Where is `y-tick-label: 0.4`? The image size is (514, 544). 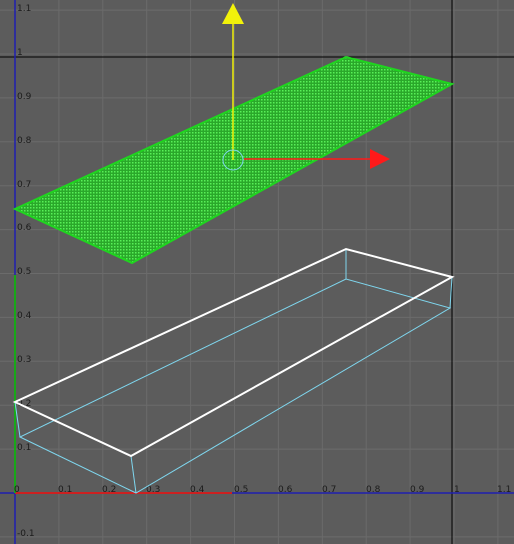 y-tick-label: 0.4 is located at coordinates (24, 316).